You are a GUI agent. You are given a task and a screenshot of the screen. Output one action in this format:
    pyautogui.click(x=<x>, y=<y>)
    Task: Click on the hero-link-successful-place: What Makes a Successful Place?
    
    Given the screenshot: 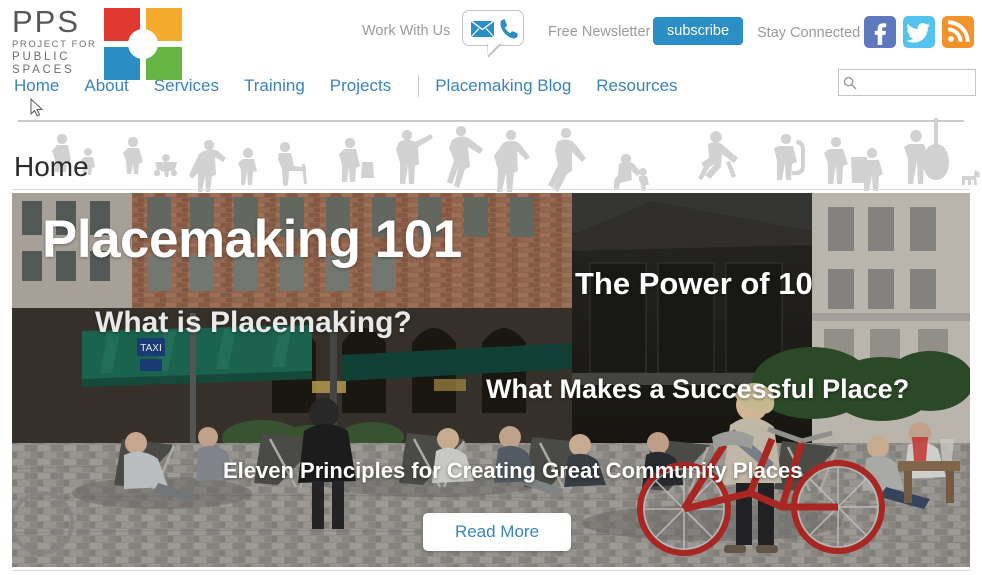 What is the action you would take?
    pyautogui.click(x=697, y=389)
    